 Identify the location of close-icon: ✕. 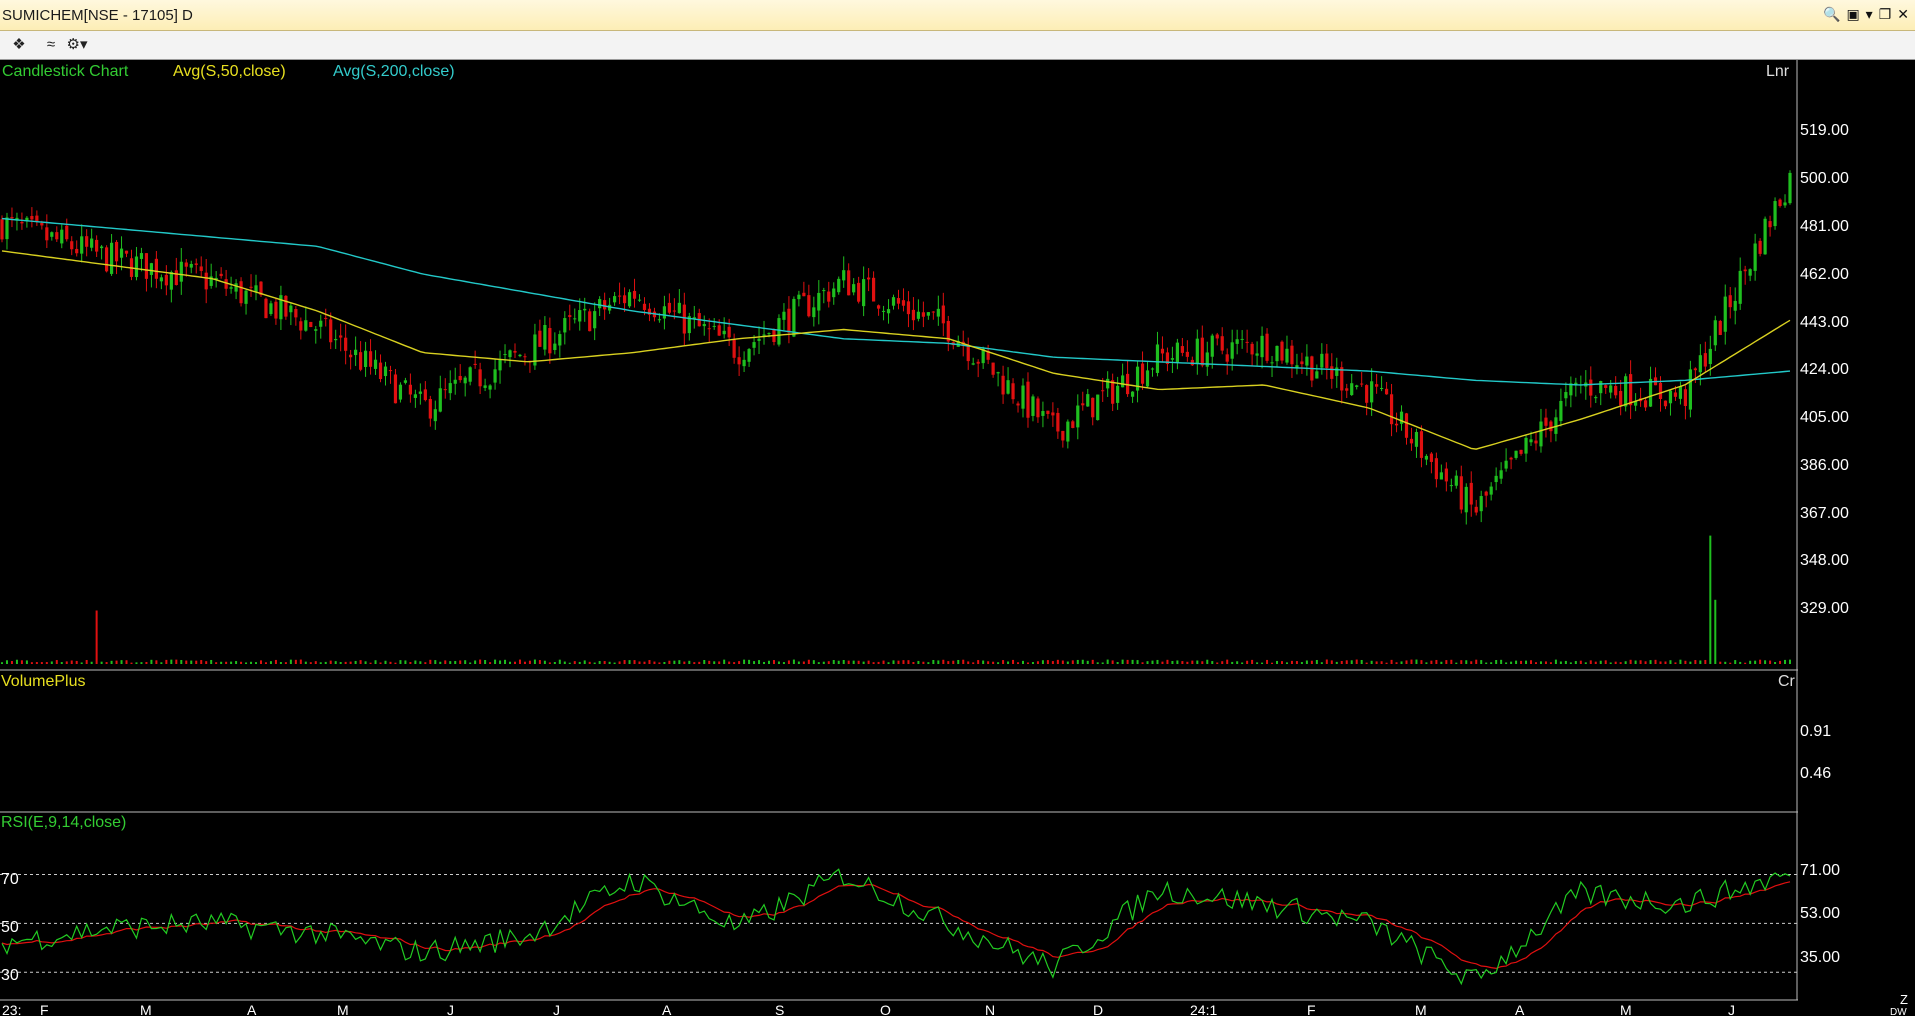
(1903, 14).